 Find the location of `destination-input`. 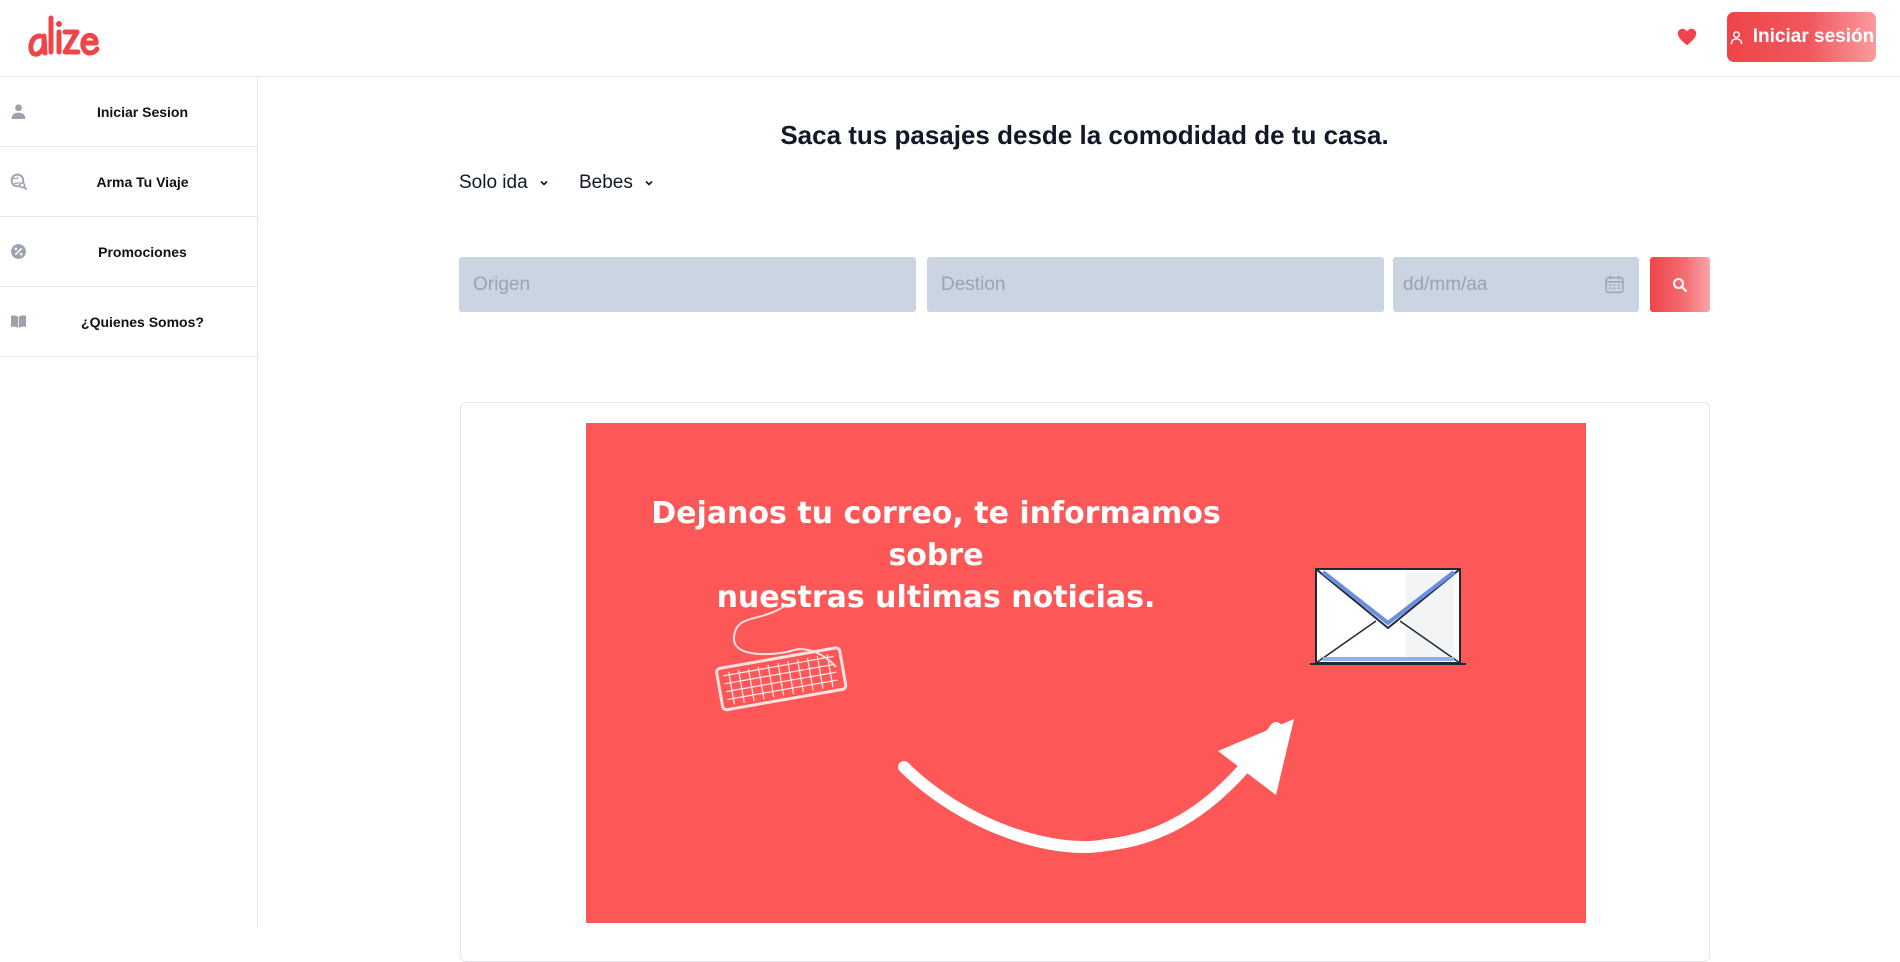

destination-input is located at coordinates (1155, 284).